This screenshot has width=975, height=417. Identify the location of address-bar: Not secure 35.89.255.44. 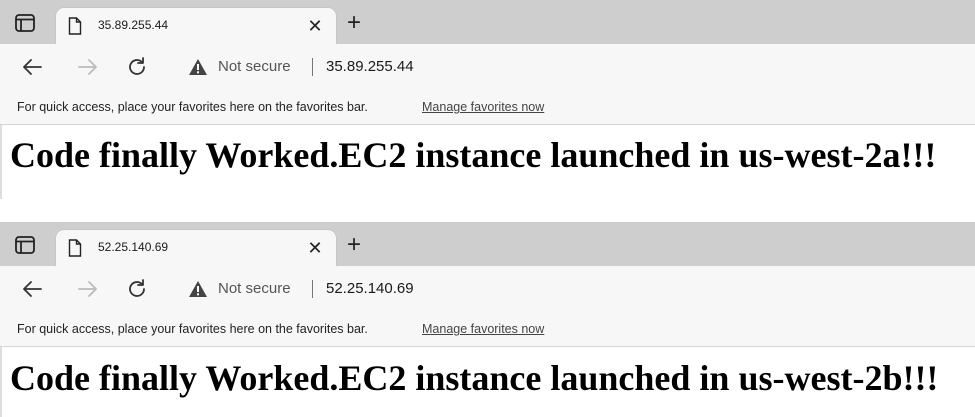
(562, 67).